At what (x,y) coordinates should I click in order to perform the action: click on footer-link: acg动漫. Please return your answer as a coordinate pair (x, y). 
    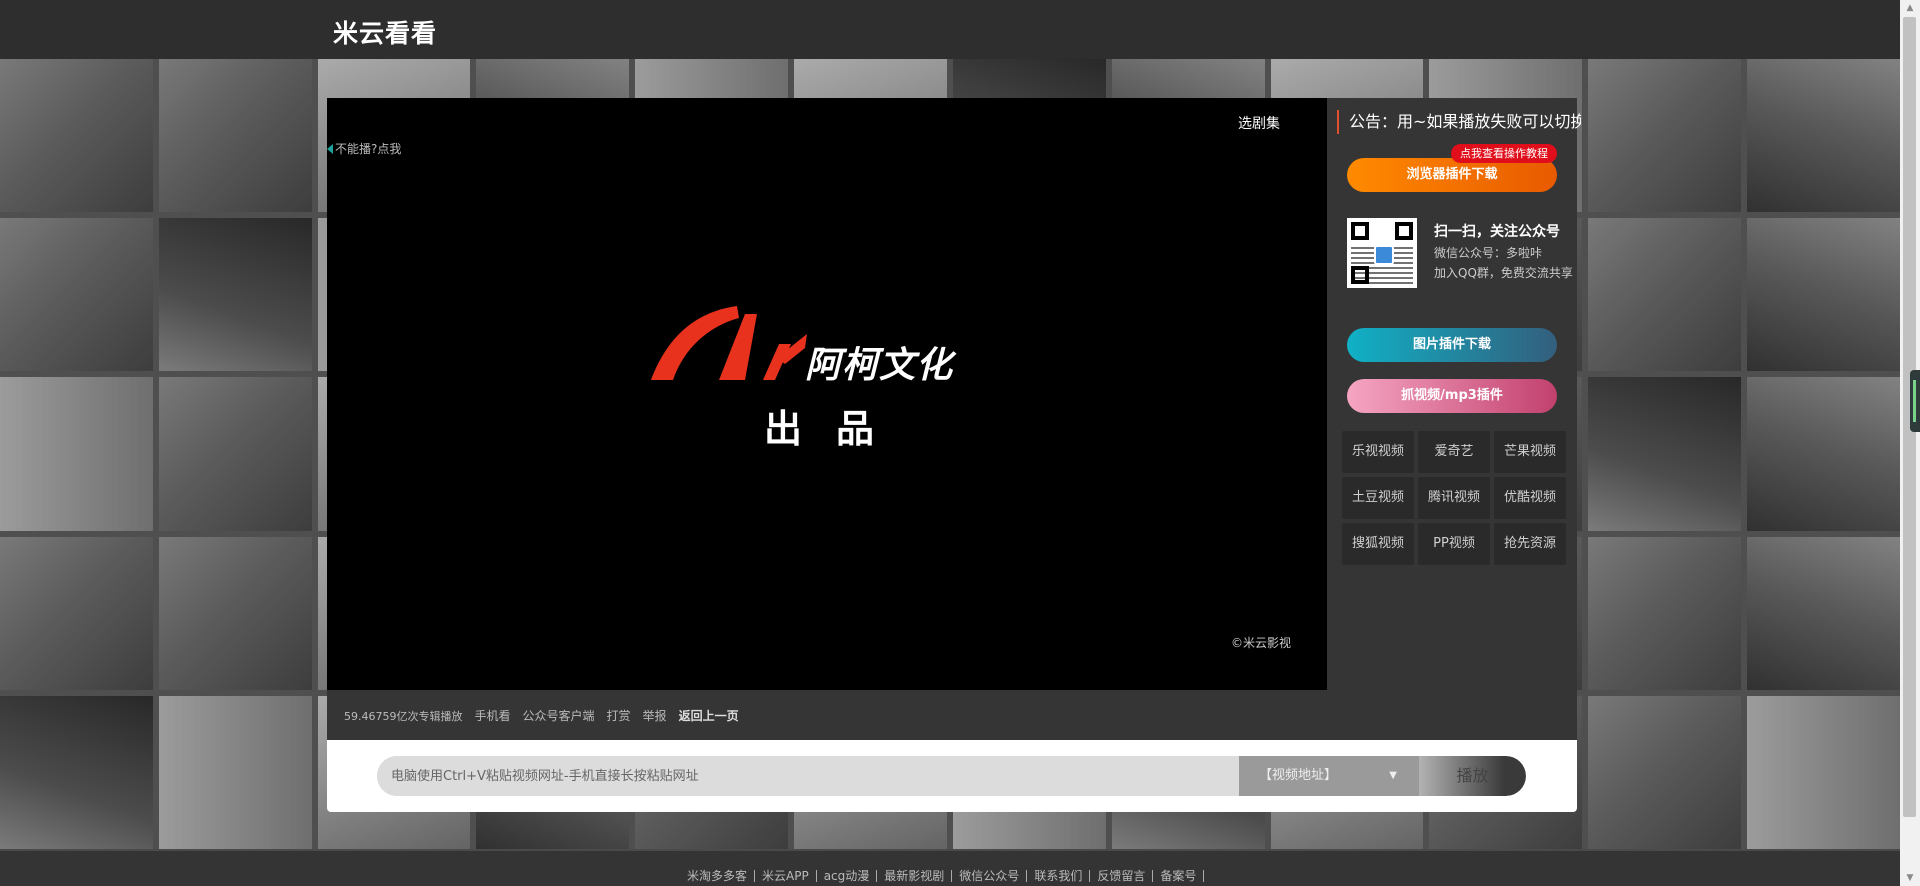
    Looking at the image, I should click on (847, 876).